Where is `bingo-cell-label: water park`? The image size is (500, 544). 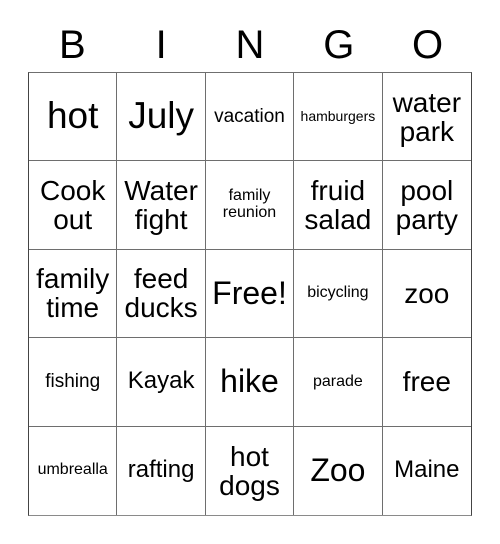 bingo-cell-label: water park is located at coordinates (427, 116).